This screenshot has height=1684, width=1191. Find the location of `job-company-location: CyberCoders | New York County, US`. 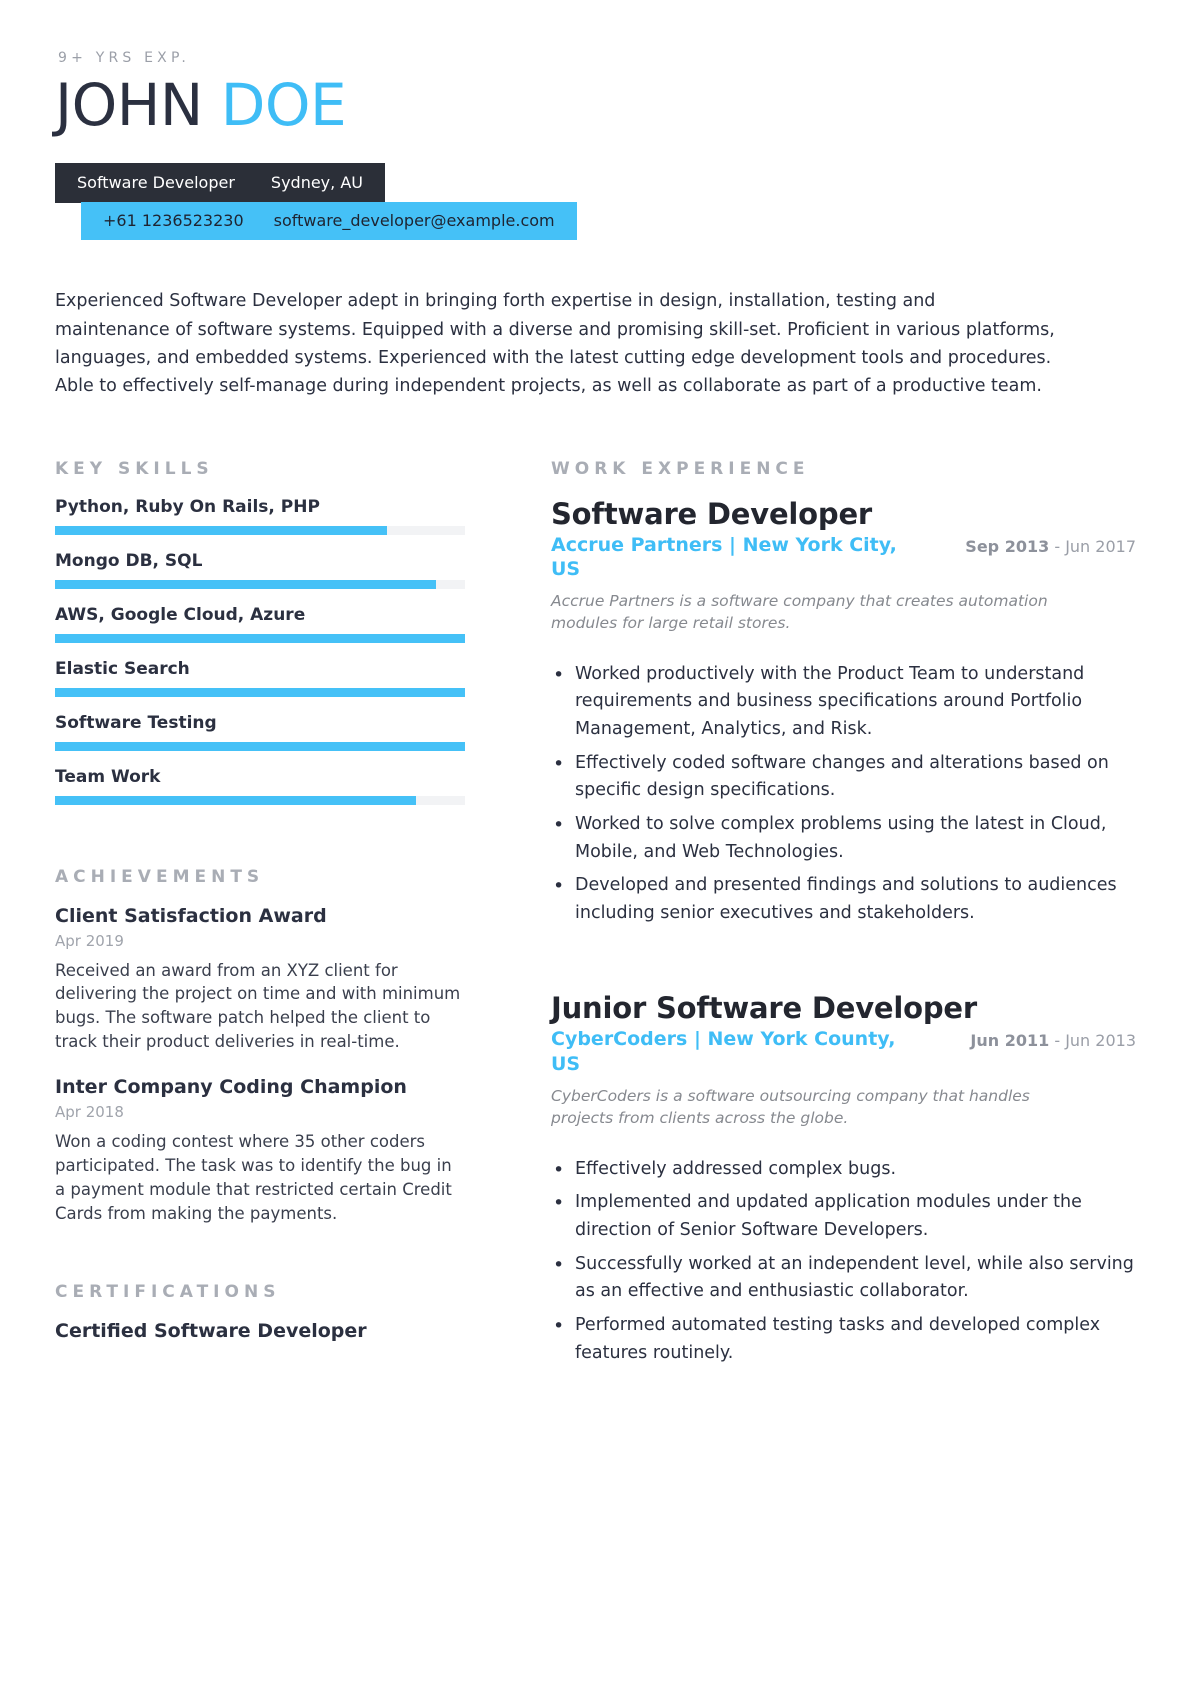

job-company-location: CyberCoders | New York County, US is located at coordinates (723, 1051).